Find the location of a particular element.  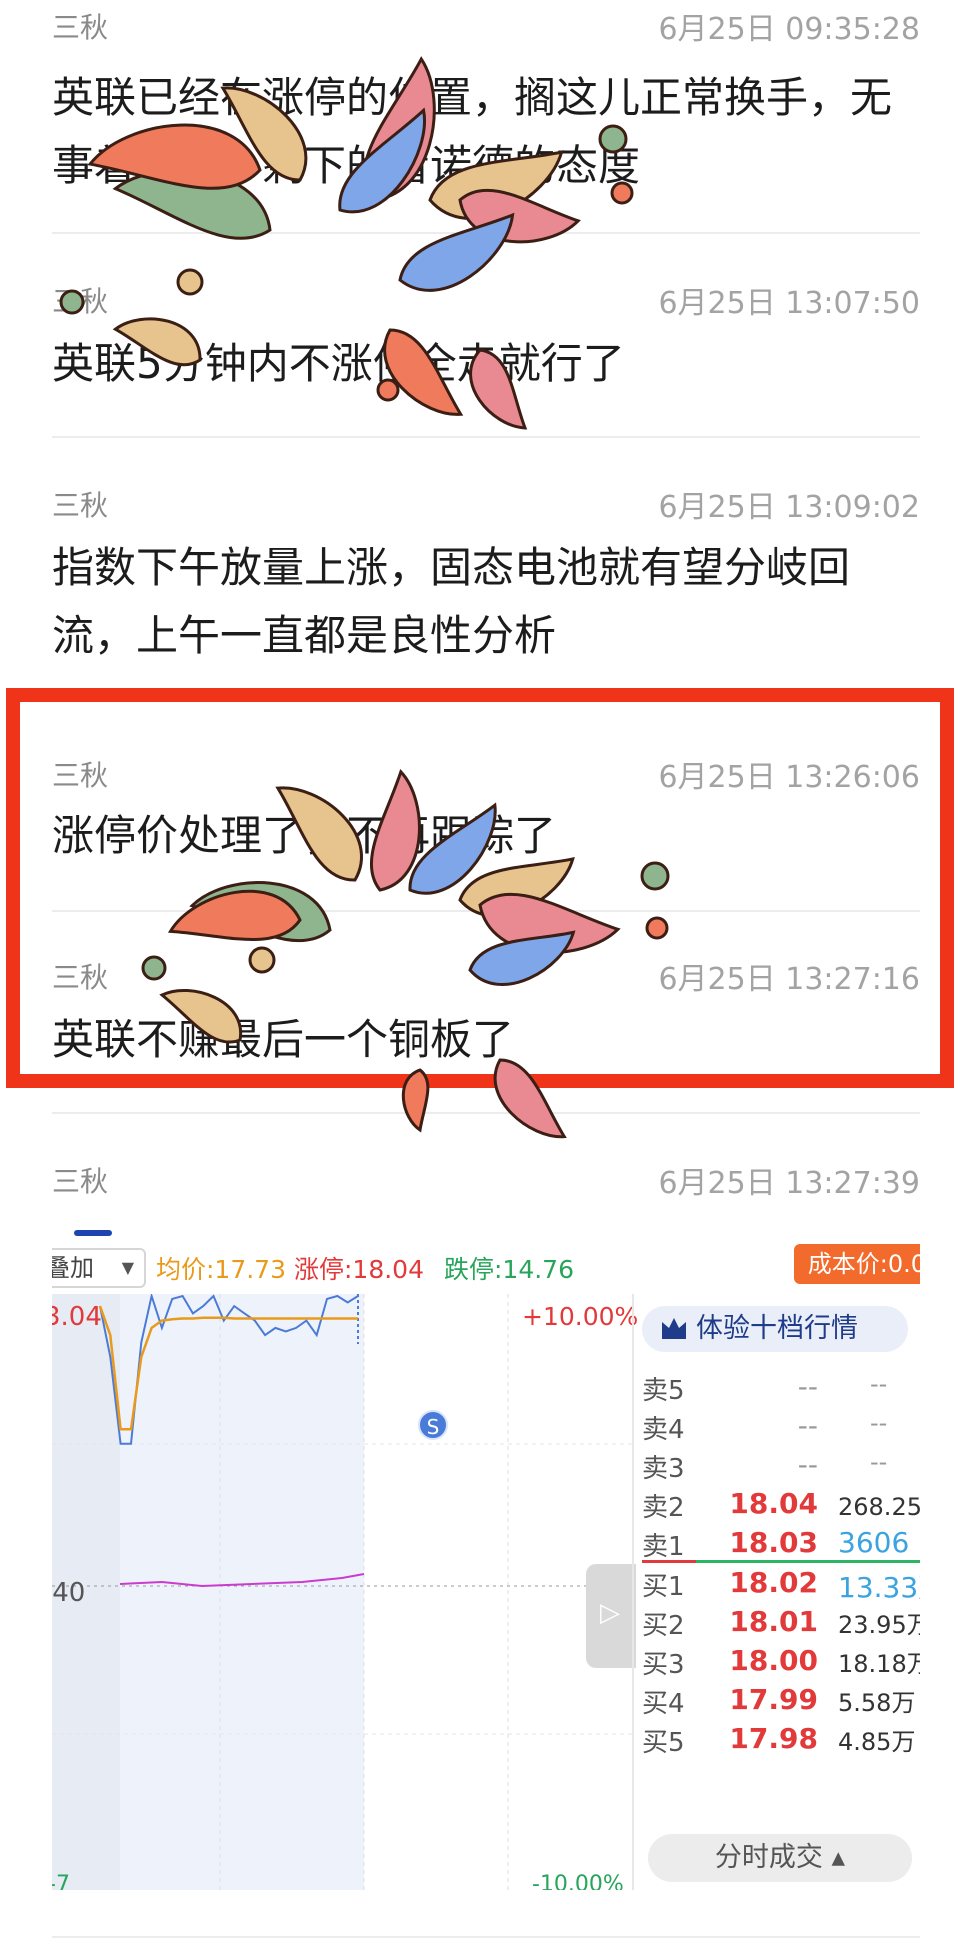

post-time: 6月25日 13:26:06 is located at coordinates (789, 777).